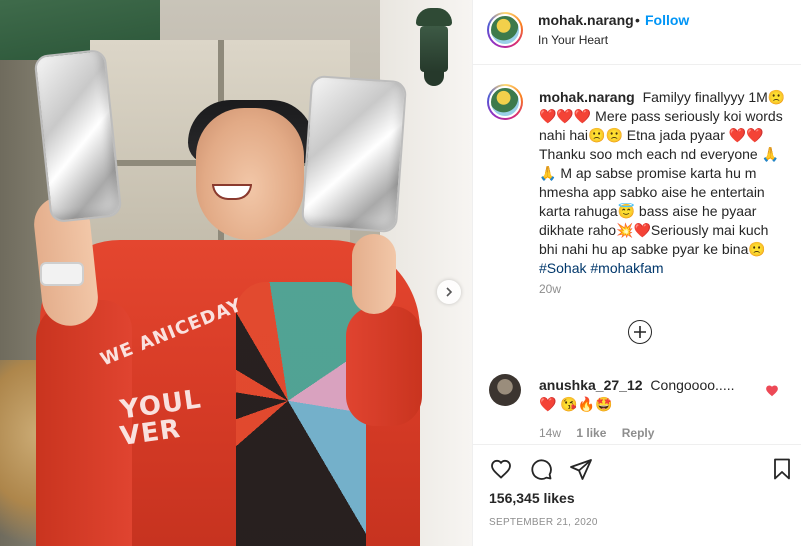 The height and width of the screenshot is (546, 801). I want to click on comment: anushka_27_12 Congoooo.....❤️ 😘🔥🤩, so click(644, 395).